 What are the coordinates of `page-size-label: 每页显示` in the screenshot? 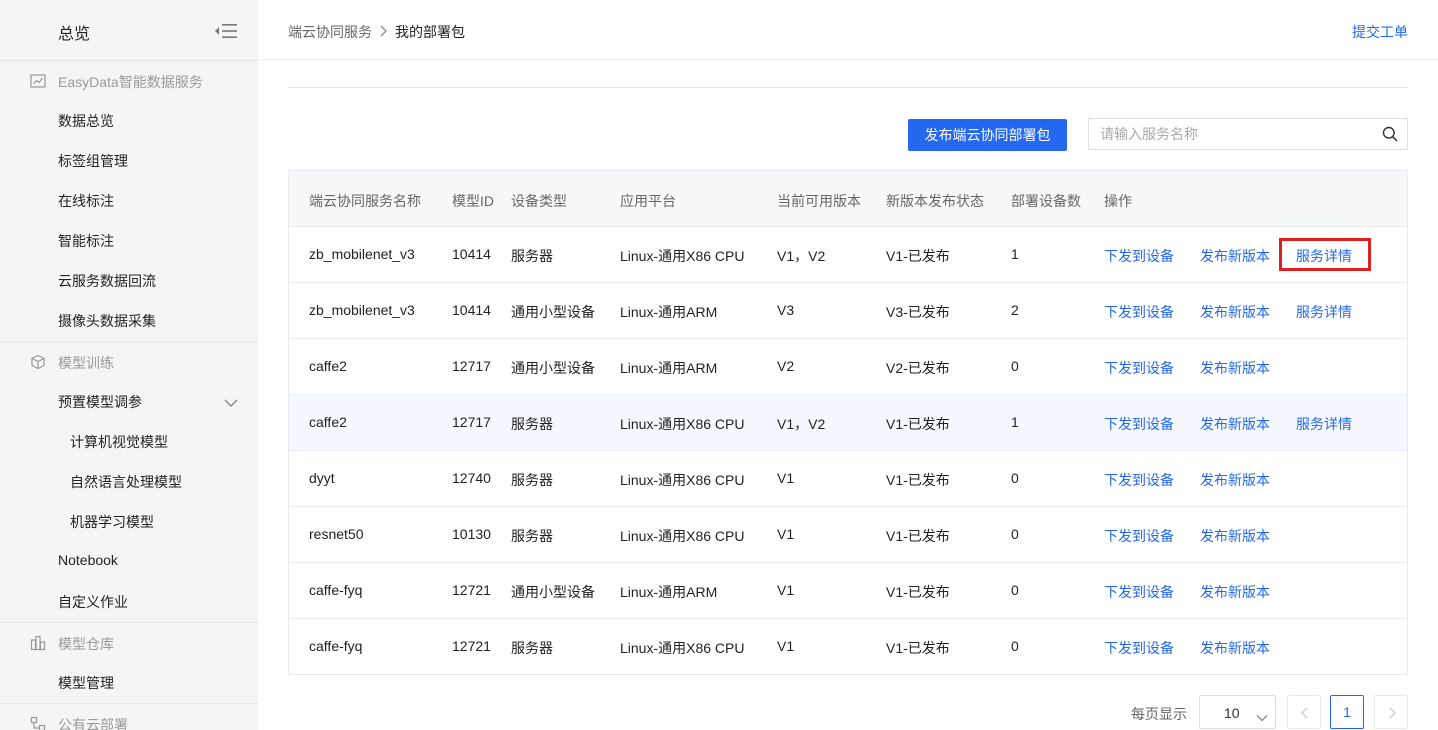 It's located at (1159, 714).